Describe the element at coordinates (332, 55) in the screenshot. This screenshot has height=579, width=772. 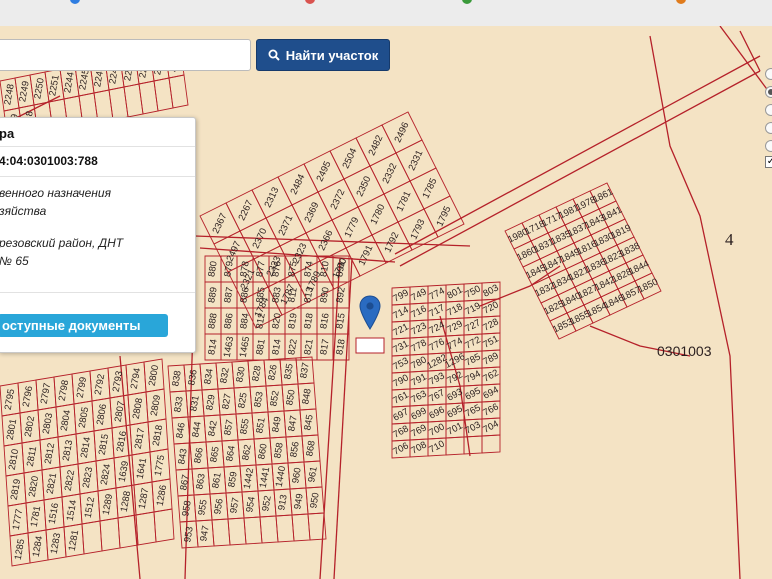
I see `find-plot-button-label: Найти участок` at that location.